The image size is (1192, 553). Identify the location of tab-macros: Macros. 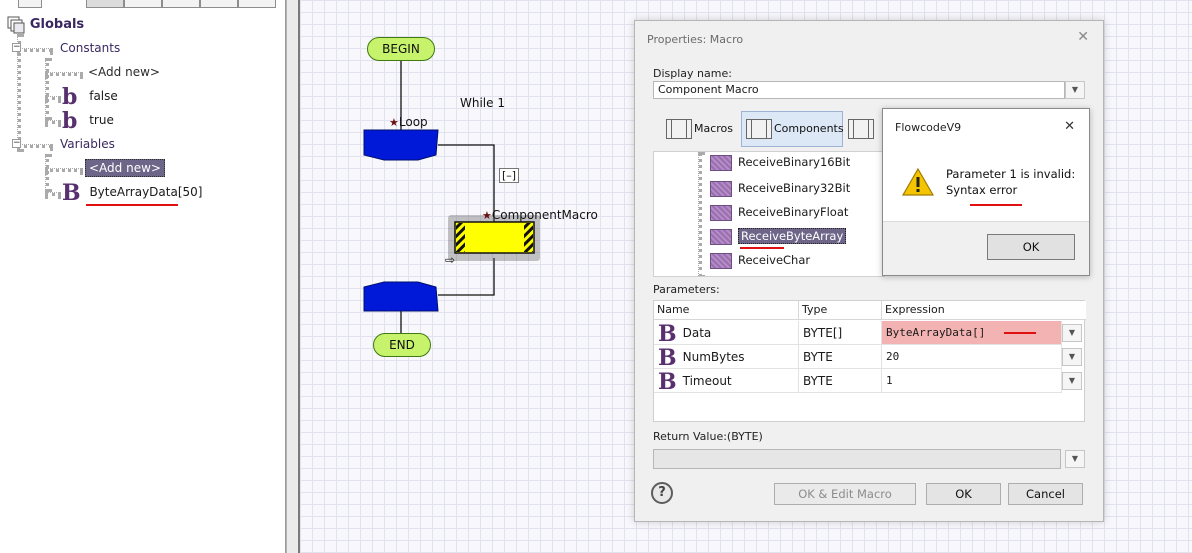
(701, 129).